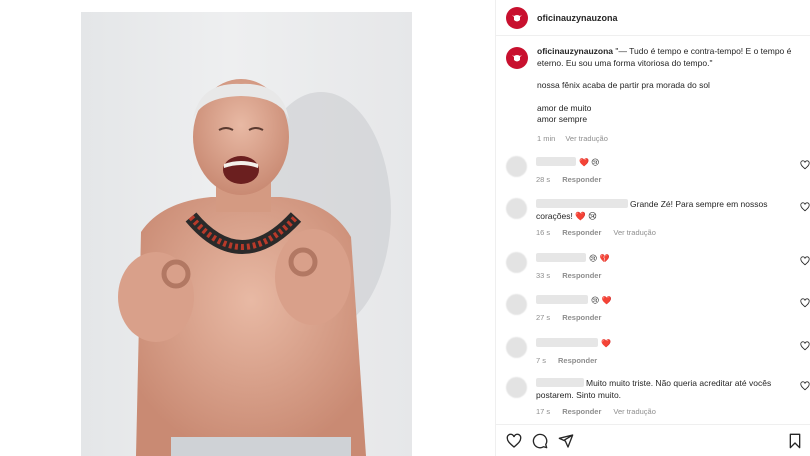 The width and height of the screenshot is (810, 456). What do you see at coordinates (564, 107) in the screenshot?
I see `caption-line-3: amor de muito` at bounding box center [564, 107].